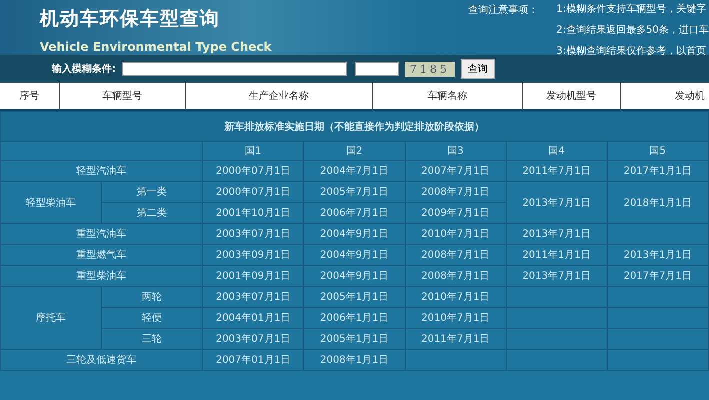 This screenshot has width=709, height=400. What do you see at coordinates (156, 47) in the screenshot?
I see `page-subtitle: Vehicle Environmental Type Check` at bounding box center [156, 47].